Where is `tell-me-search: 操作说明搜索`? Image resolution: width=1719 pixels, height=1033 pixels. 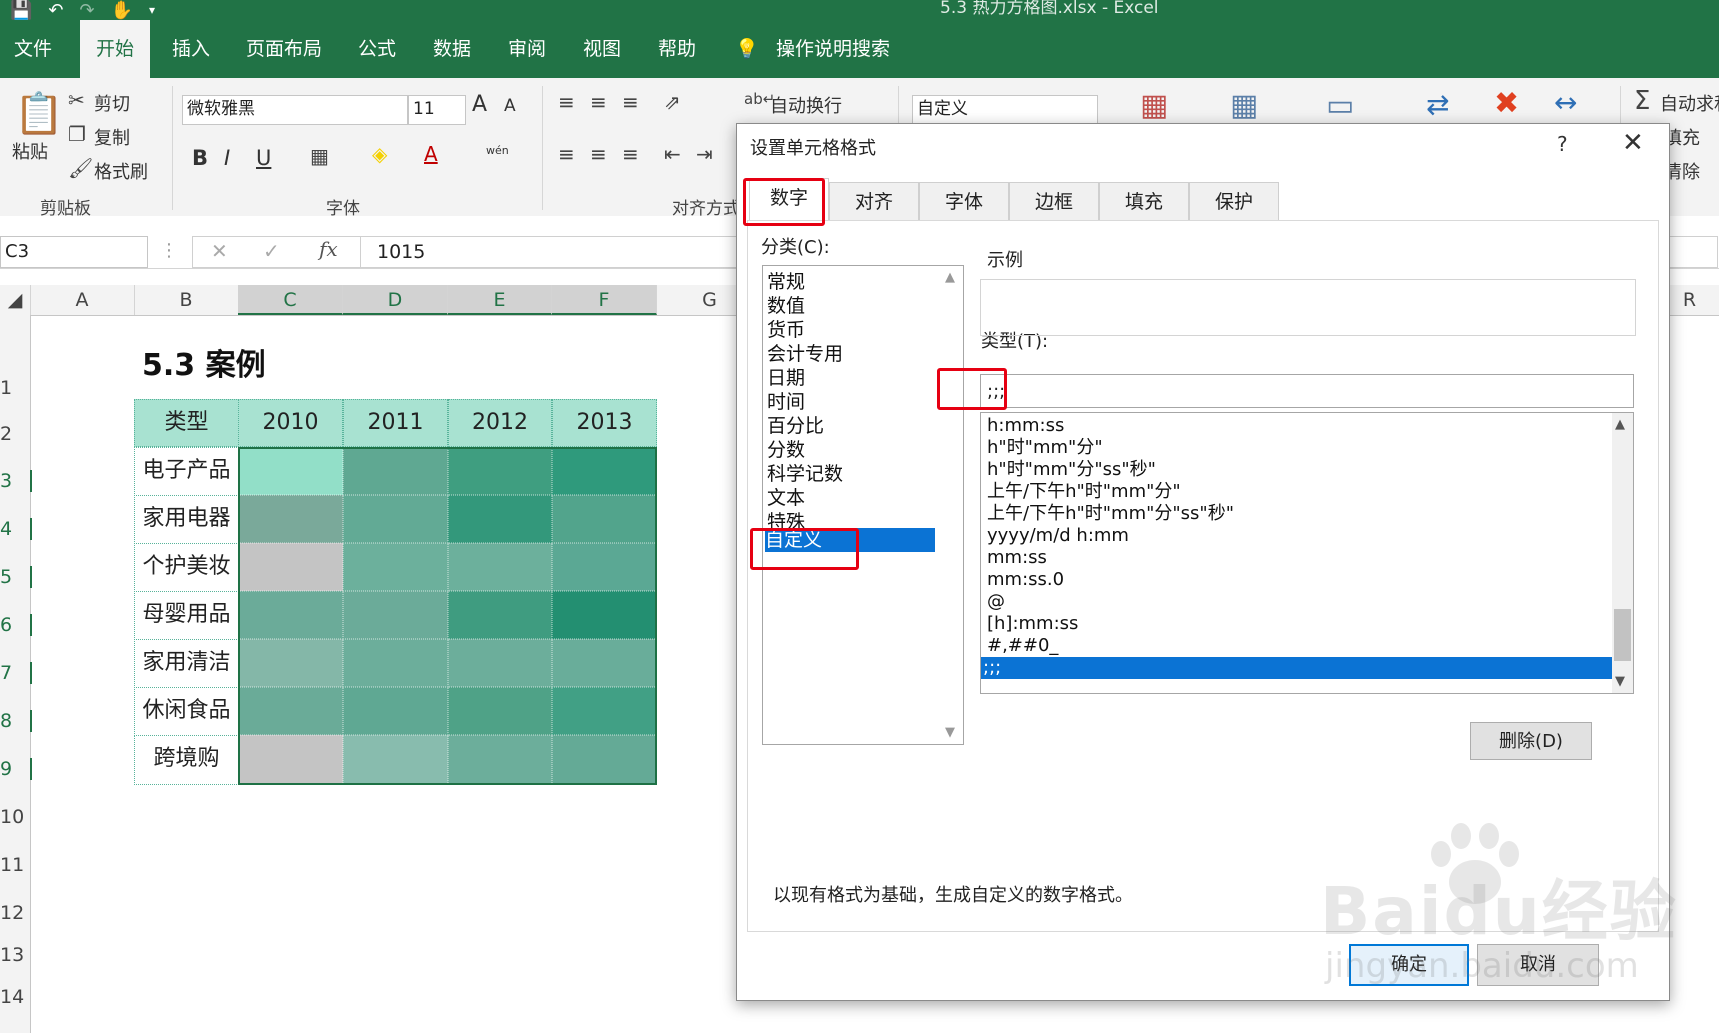
tell-me-search: 操作说明搜索 is located at coordinates (833, 49).